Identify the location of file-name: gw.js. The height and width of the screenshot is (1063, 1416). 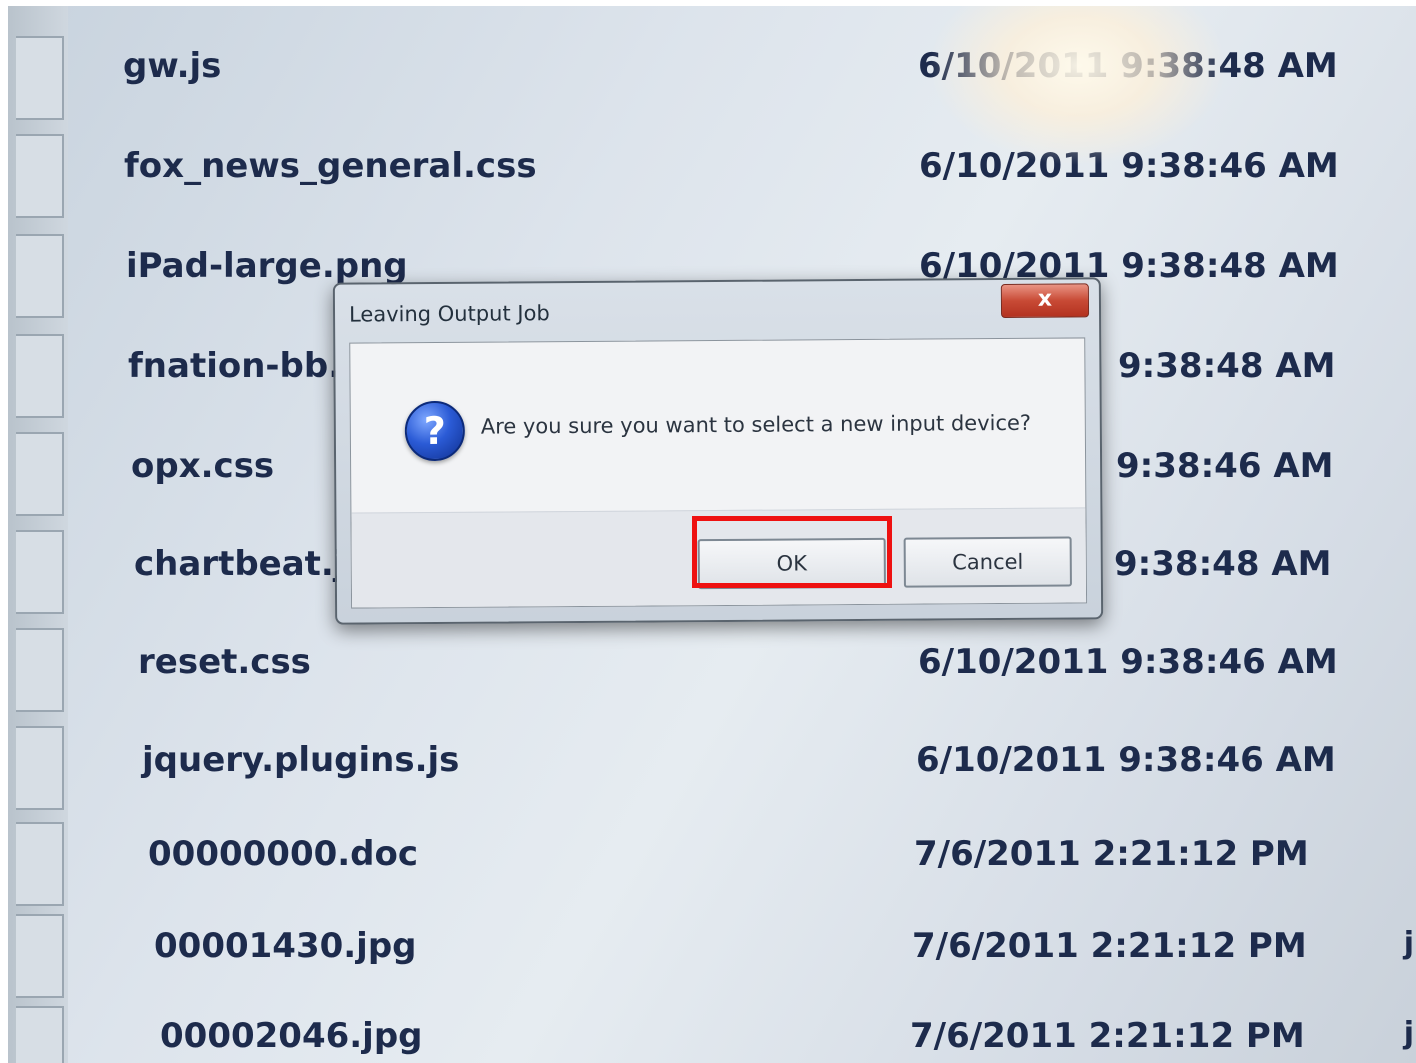
(172, 66).